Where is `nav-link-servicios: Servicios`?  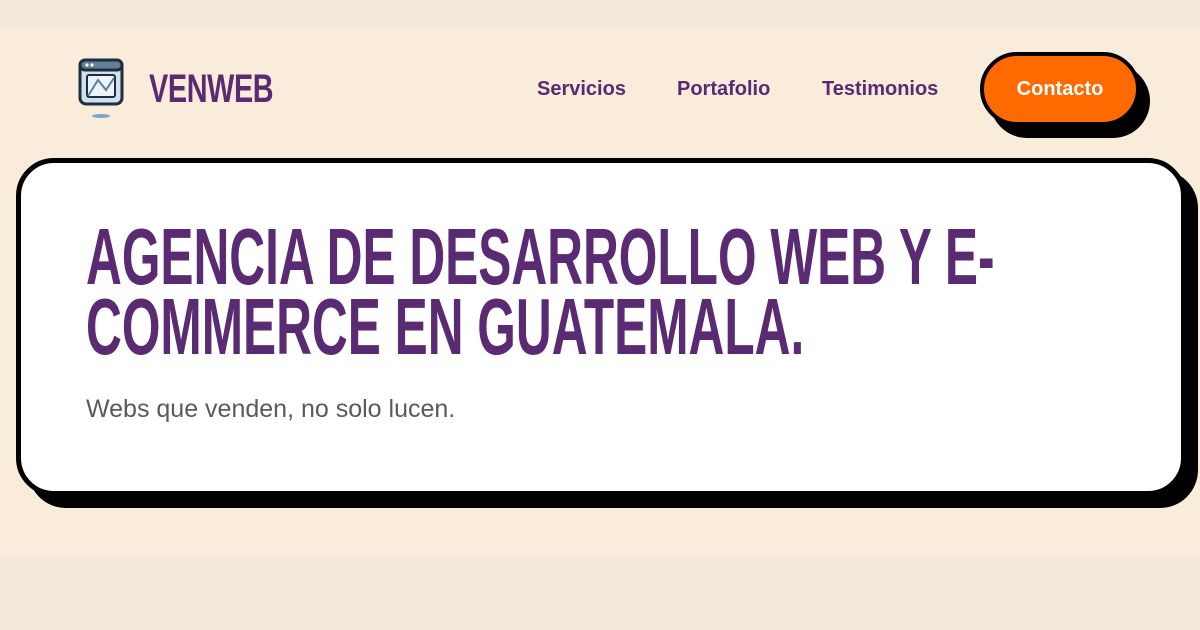
nav-link-servicios: Servicios is located at coordinates (581, 89).